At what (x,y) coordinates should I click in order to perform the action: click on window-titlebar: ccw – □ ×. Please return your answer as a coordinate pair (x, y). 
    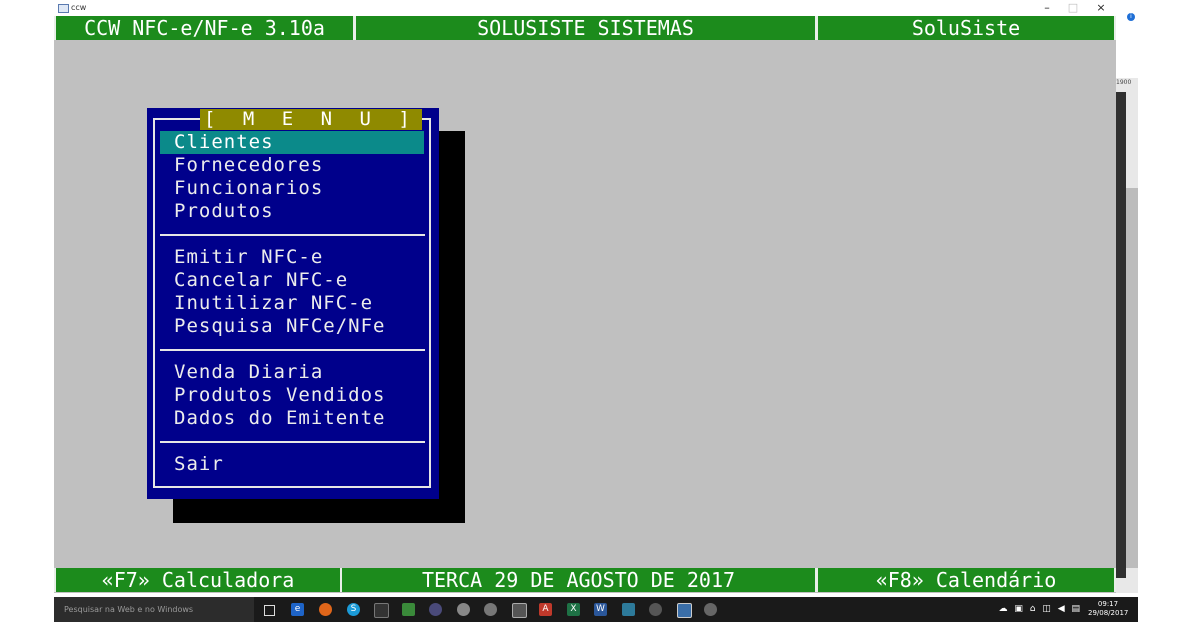
    Looking at the image, I should click on (585, 8).